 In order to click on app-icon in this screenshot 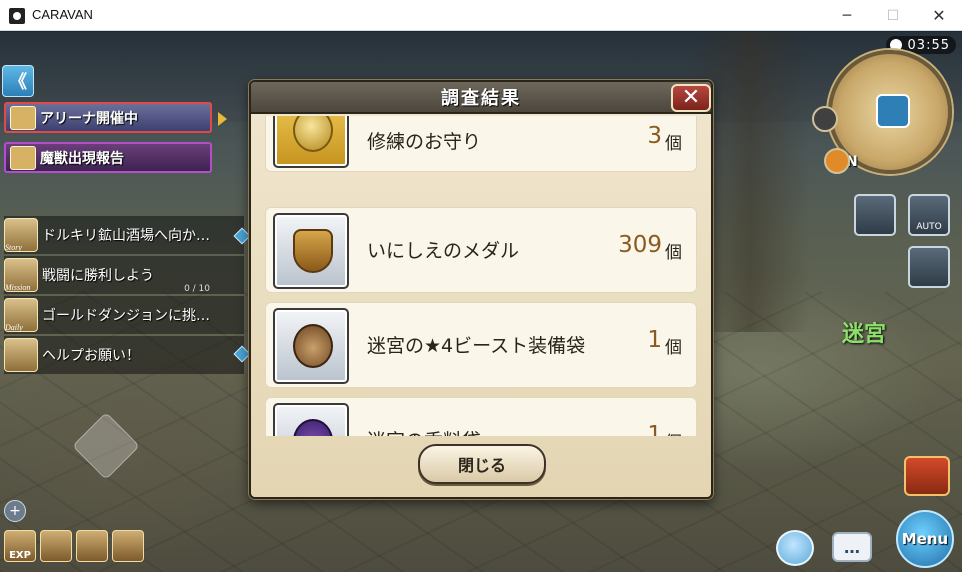, I will do `click(17, 16)`.